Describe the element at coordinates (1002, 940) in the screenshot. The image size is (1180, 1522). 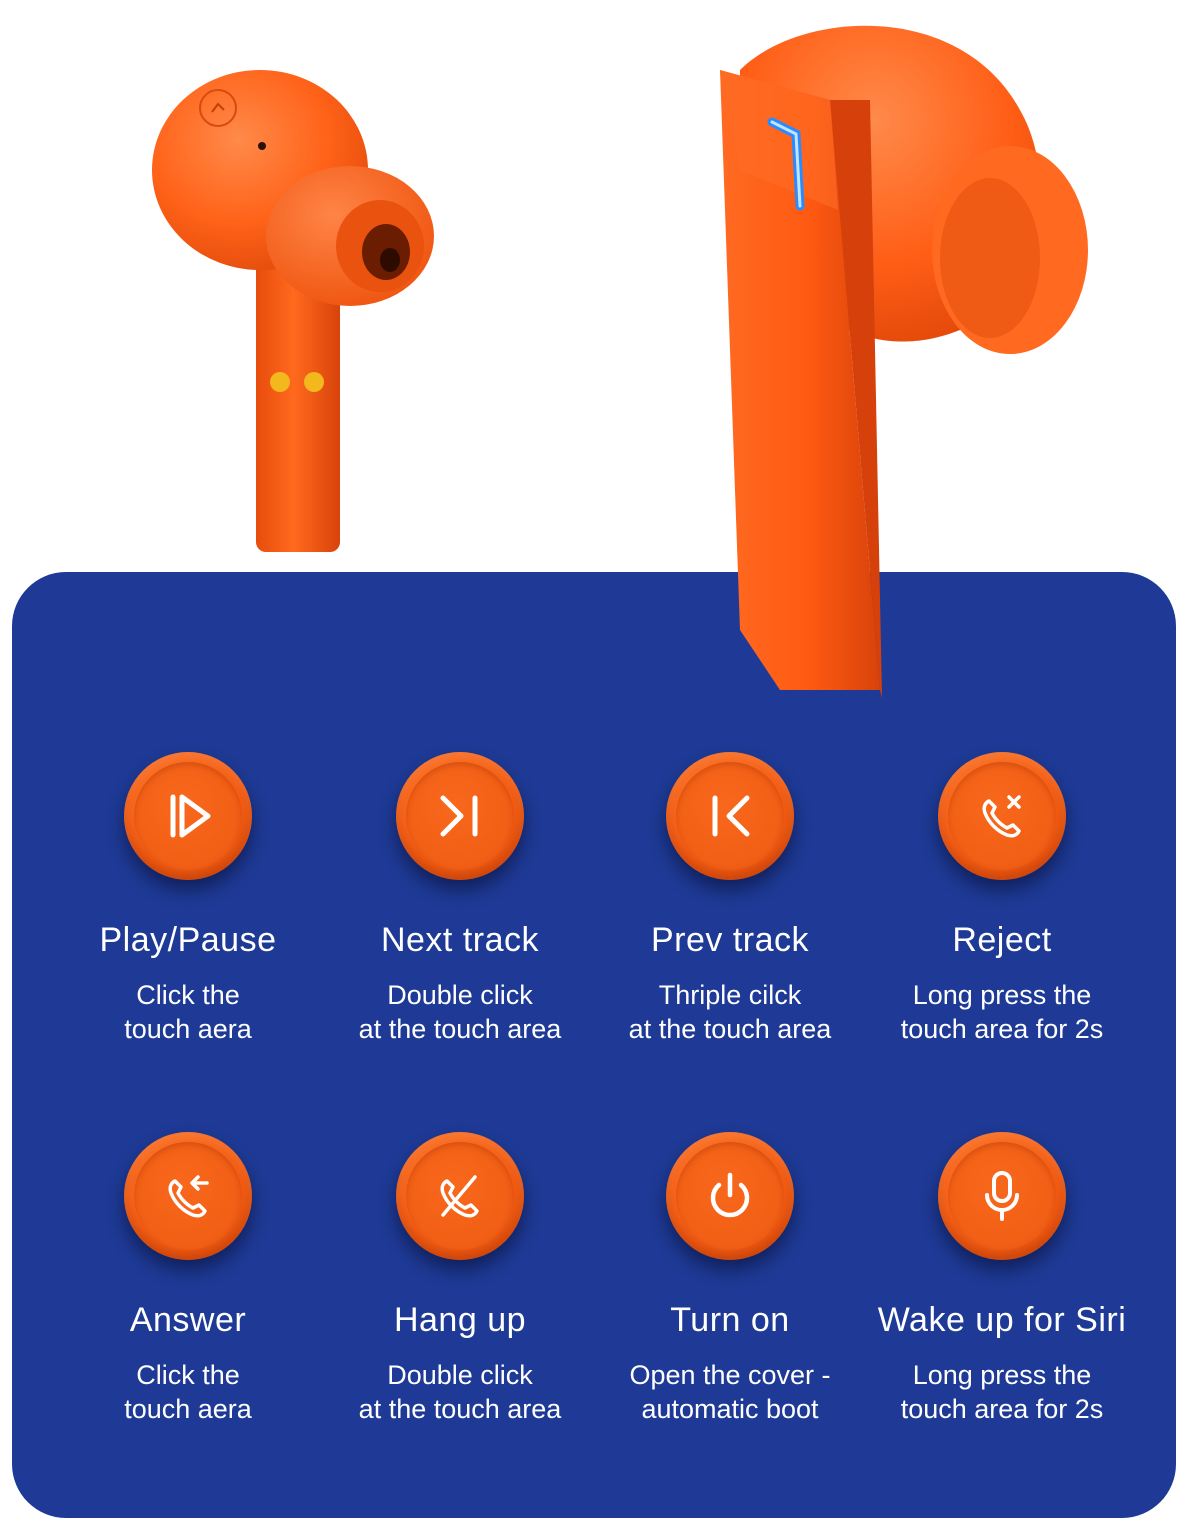
I see `control-title: Reject` at that location.